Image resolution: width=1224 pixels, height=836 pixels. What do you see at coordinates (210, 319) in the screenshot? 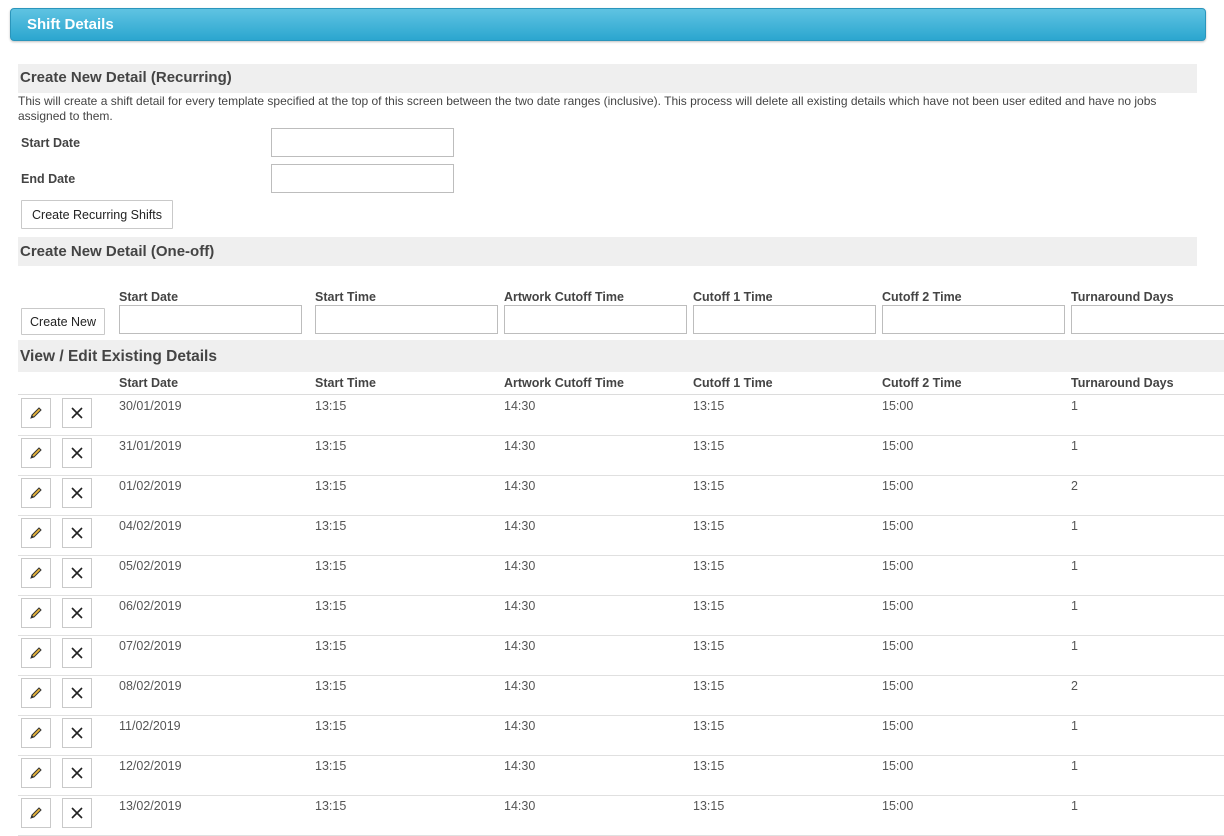
I see `oneoff-start-date-input` at bounding box center [210, 319].